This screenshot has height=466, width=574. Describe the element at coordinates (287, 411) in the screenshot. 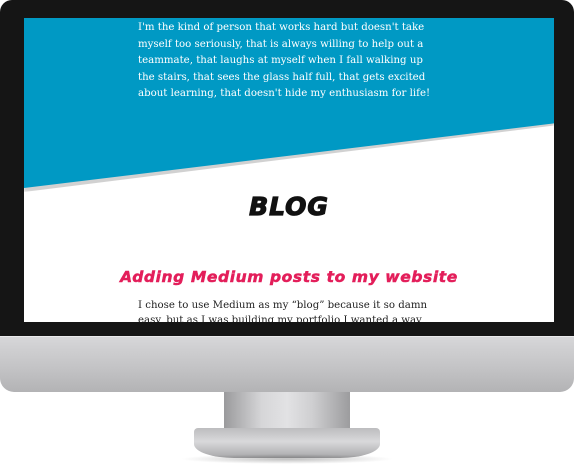

I see `monitor-stand-neck` at that location.